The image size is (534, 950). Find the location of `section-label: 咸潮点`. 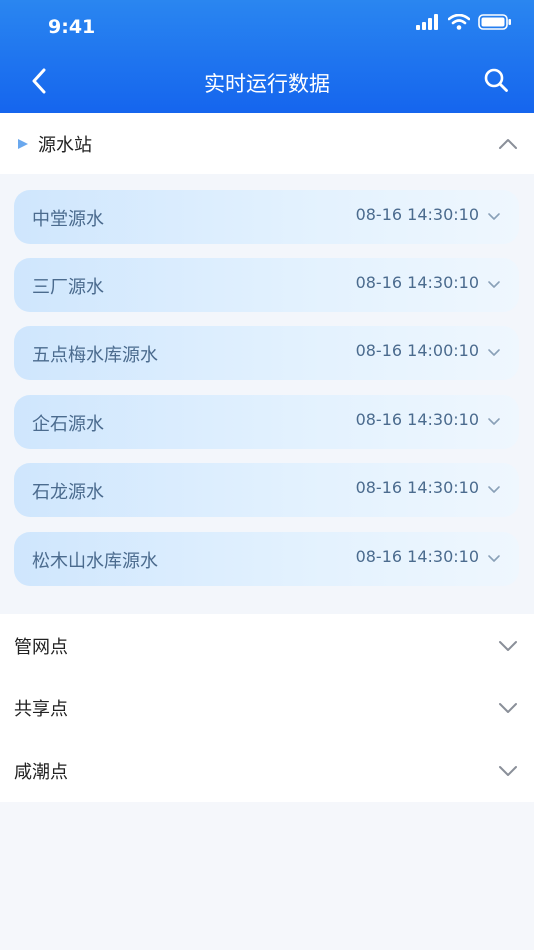

section-label: 咸潮点 is located at coordinates (41, 772).